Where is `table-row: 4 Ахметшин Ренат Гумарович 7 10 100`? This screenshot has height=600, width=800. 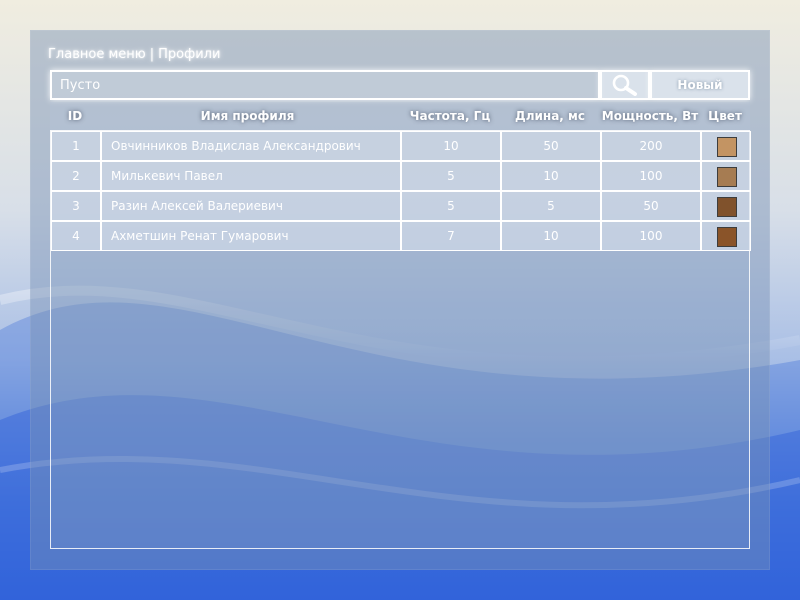
table-row: 4 Ахметшин Ренат Гумарович 7 10 100 is located at coordinates (401, 236).